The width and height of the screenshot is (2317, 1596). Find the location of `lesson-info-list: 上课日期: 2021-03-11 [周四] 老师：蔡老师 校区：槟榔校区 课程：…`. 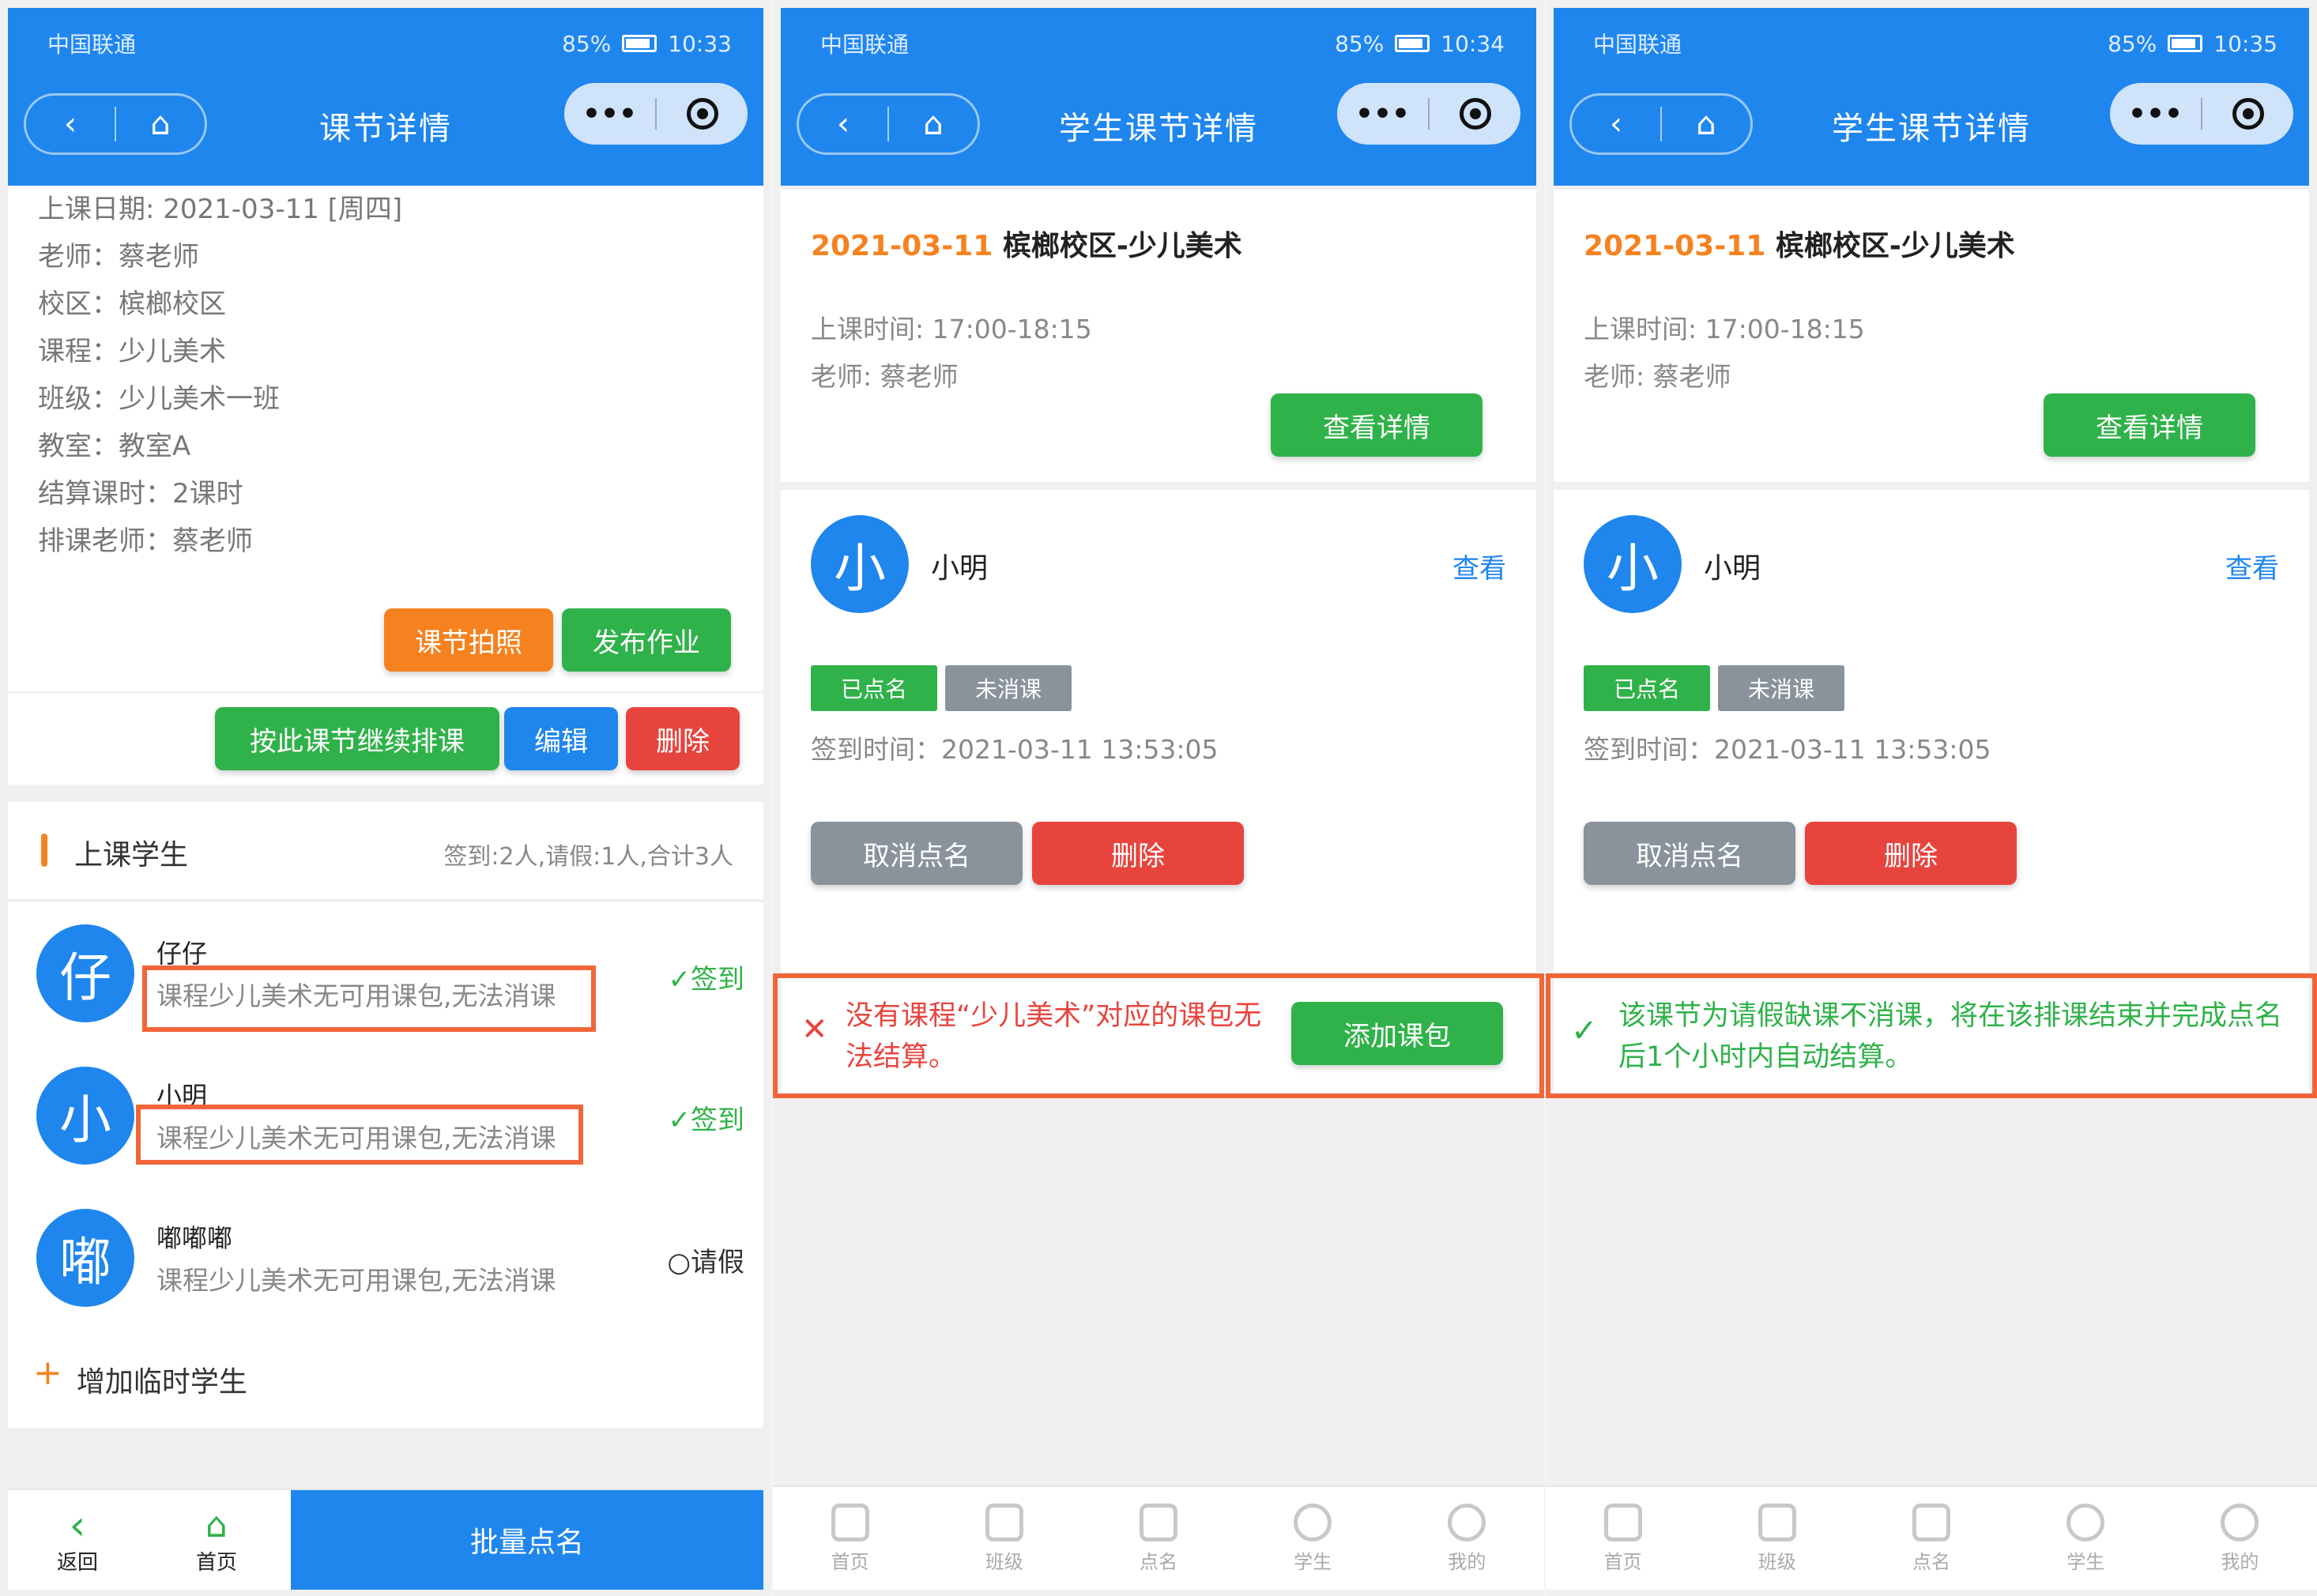

lesson-info-list: 上课日期: 2021-03-11 [周四] 老师：蔡老师 校区：槟榔校区 课程：… is located at coordinates (385, 375).